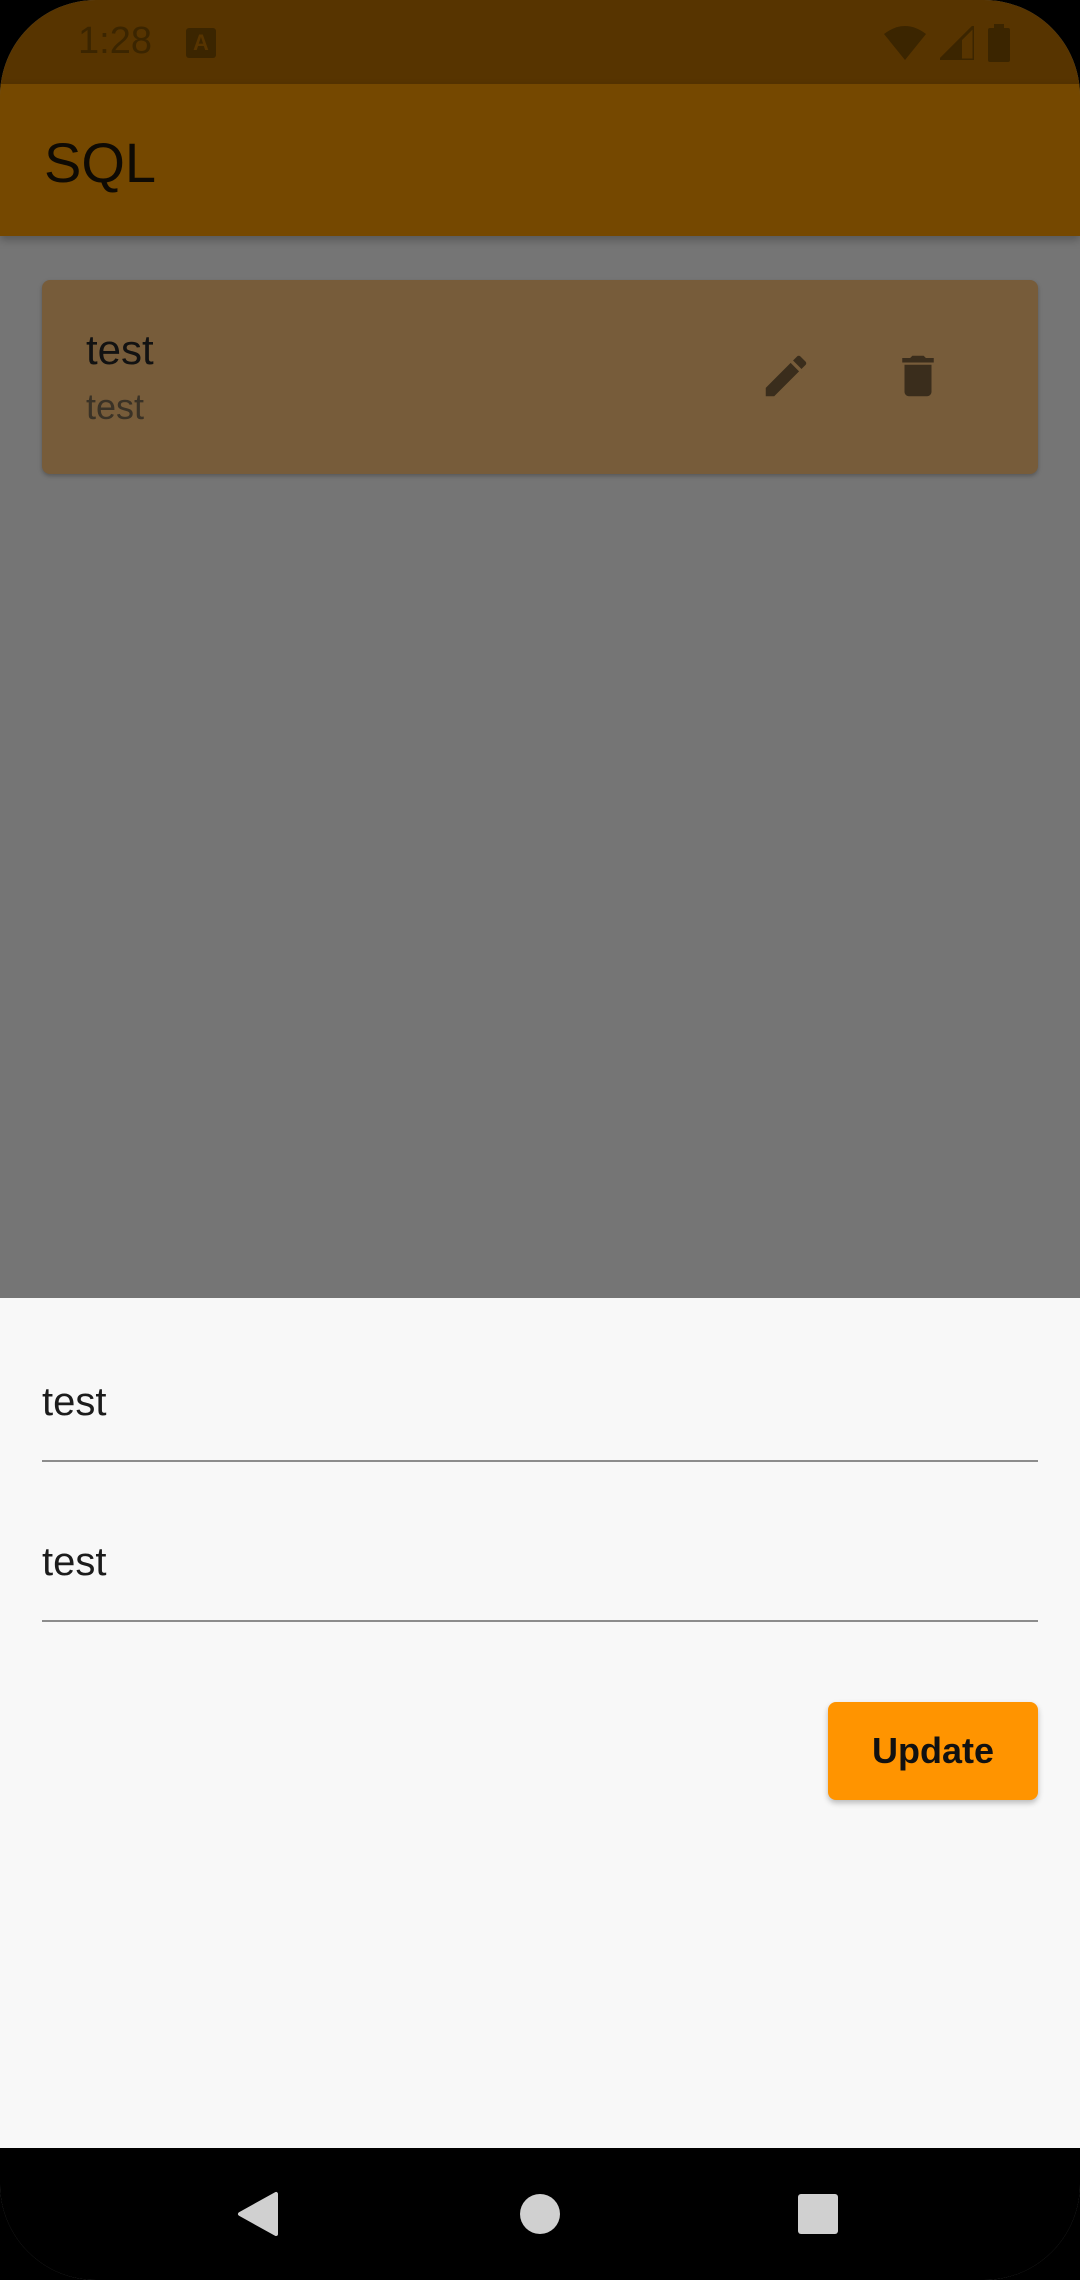 This screenshot has width=1080, height=2280. I want to click on description-field-value: test, so click(74, 1562).